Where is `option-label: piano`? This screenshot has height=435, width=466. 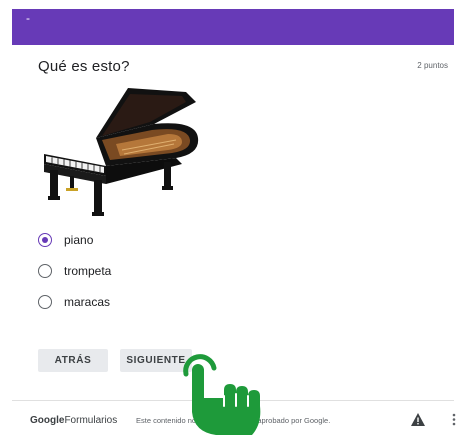
option-label: piano is located at coordinates (79, 240).